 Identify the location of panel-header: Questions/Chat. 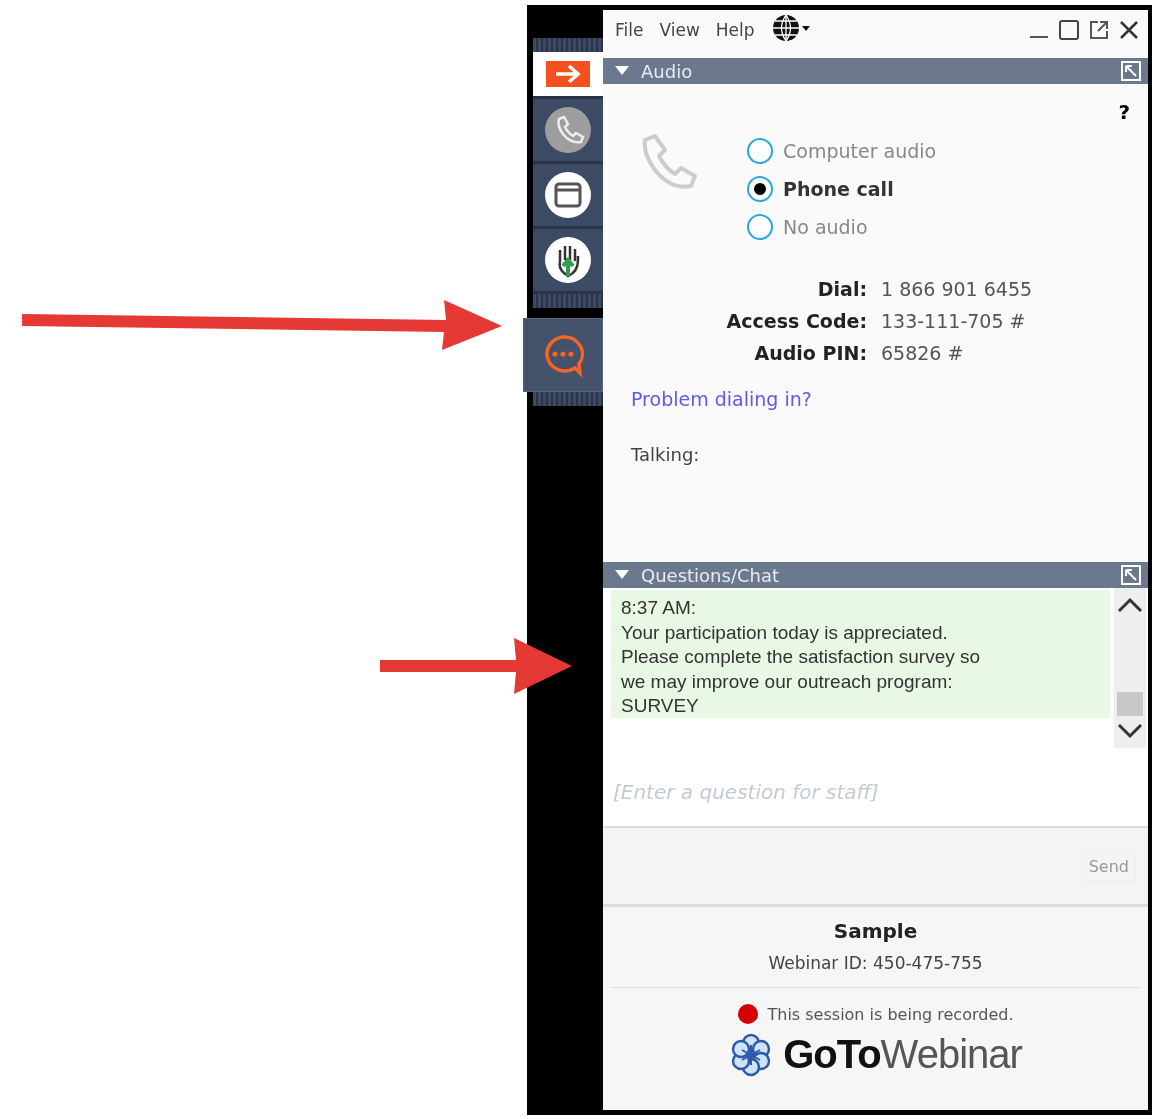
(875, 575).